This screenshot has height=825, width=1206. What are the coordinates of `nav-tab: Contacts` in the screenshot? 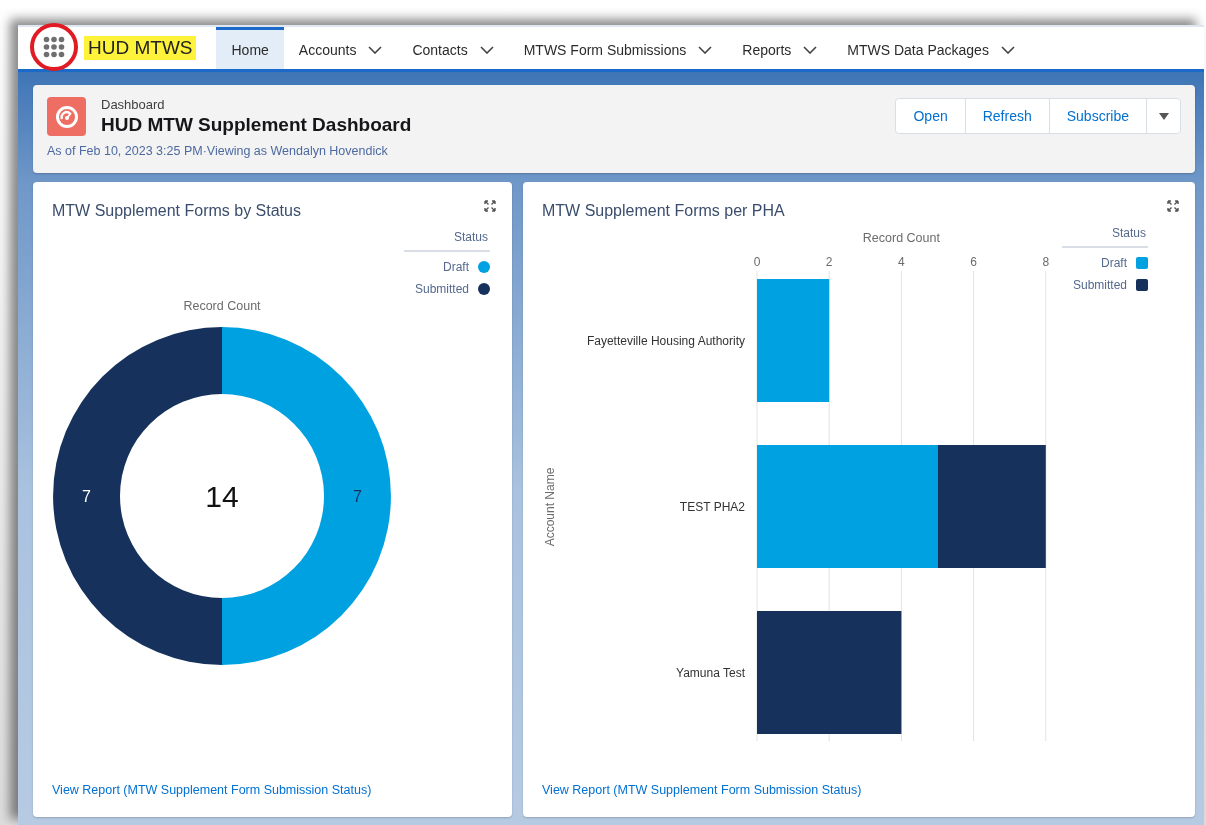 It's located at (453, 48).